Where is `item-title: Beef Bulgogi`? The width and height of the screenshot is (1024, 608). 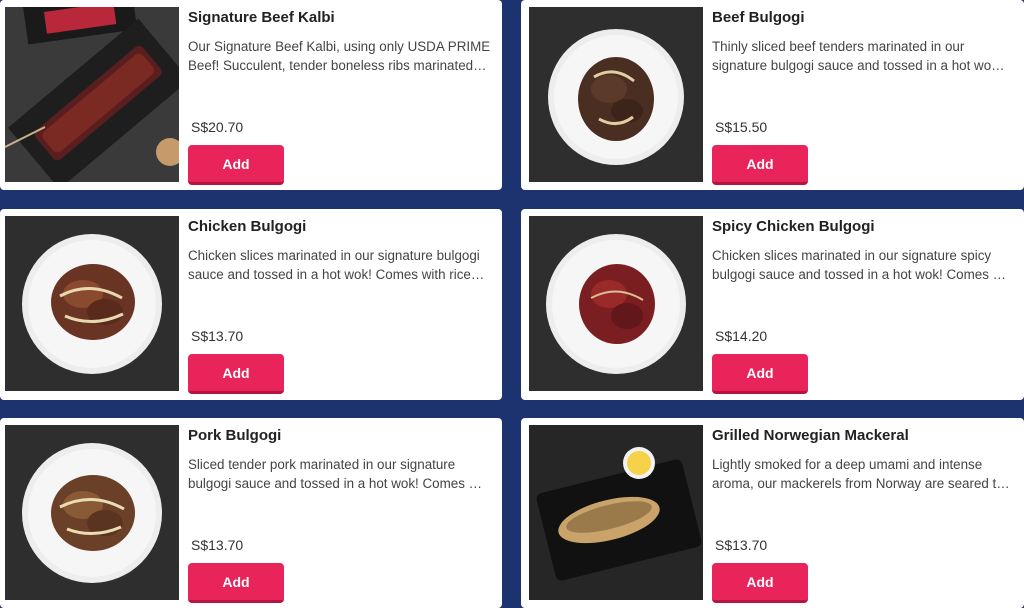
item-title: Beef Bulgogi is located at coordinates (758, 17).